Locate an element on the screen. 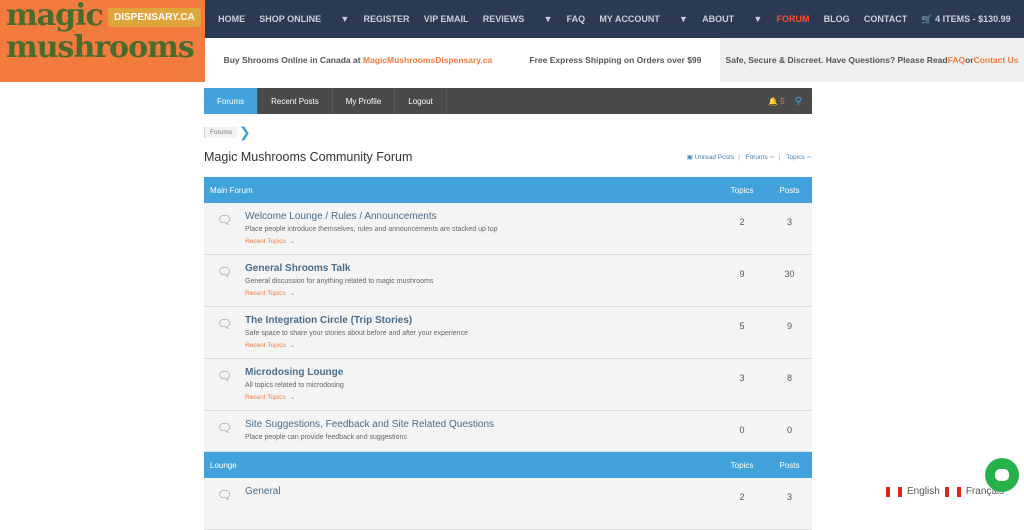 The height and width of the screenshot is (530, 1024). unread-posts-link: ▣ Unread Posts is located at coordinates (710, 157).